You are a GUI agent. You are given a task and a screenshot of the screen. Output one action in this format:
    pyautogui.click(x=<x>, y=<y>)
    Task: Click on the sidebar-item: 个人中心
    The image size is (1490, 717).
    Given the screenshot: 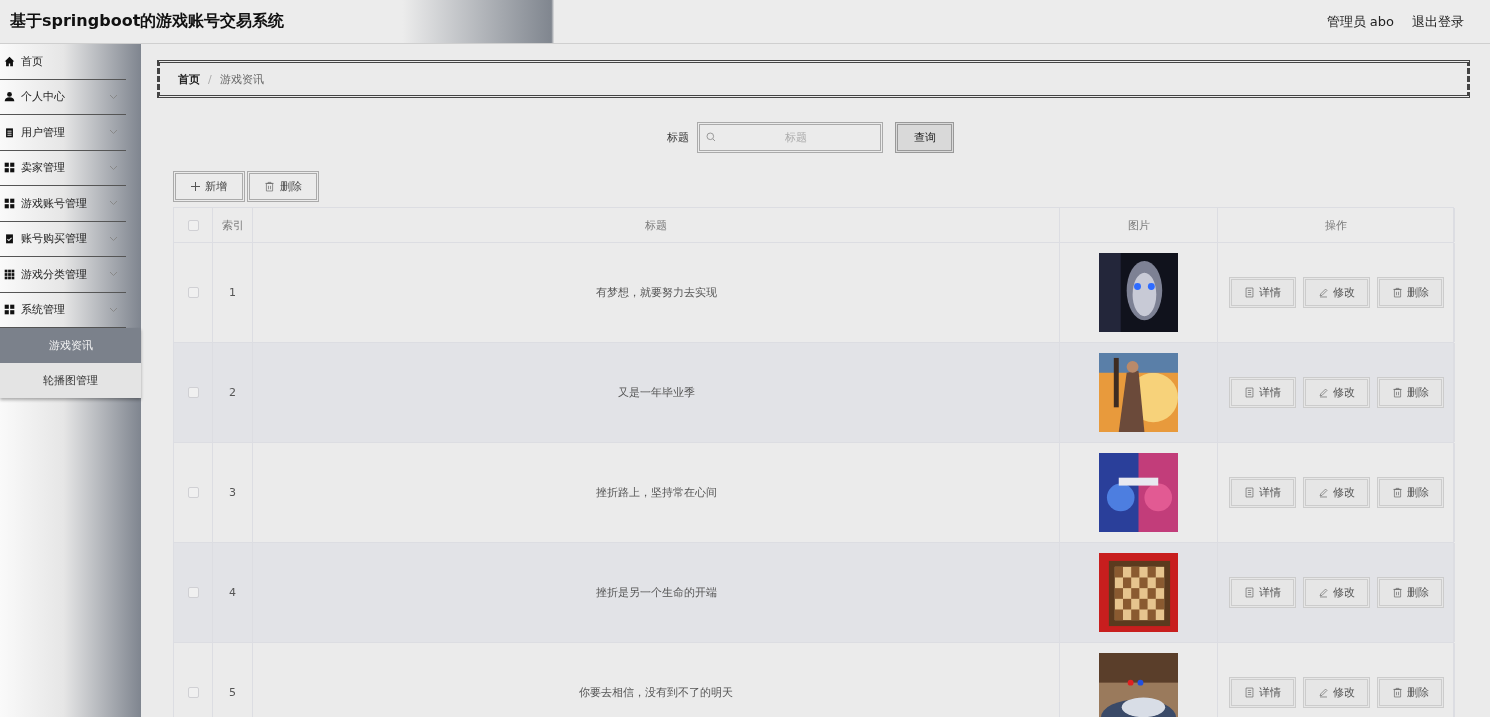 What is the action you would take?
    pyautogui.click(x=63, y=97)
    